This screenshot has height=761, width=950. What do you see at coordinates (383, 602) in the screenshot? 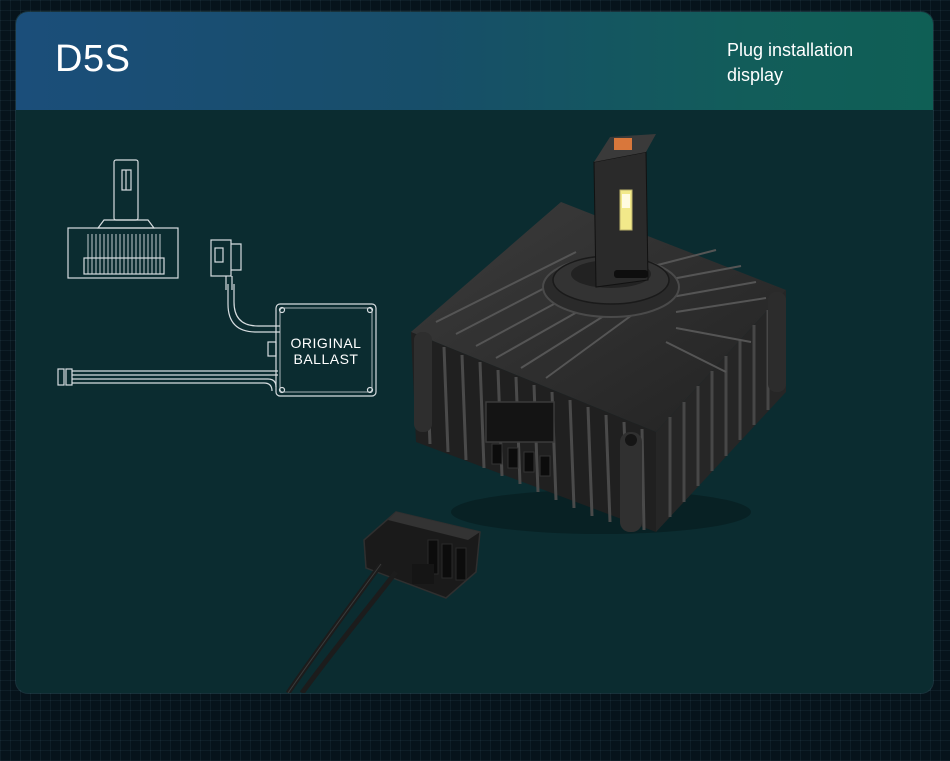
I see `plug-connector-image` at bounding box center [383, 602].